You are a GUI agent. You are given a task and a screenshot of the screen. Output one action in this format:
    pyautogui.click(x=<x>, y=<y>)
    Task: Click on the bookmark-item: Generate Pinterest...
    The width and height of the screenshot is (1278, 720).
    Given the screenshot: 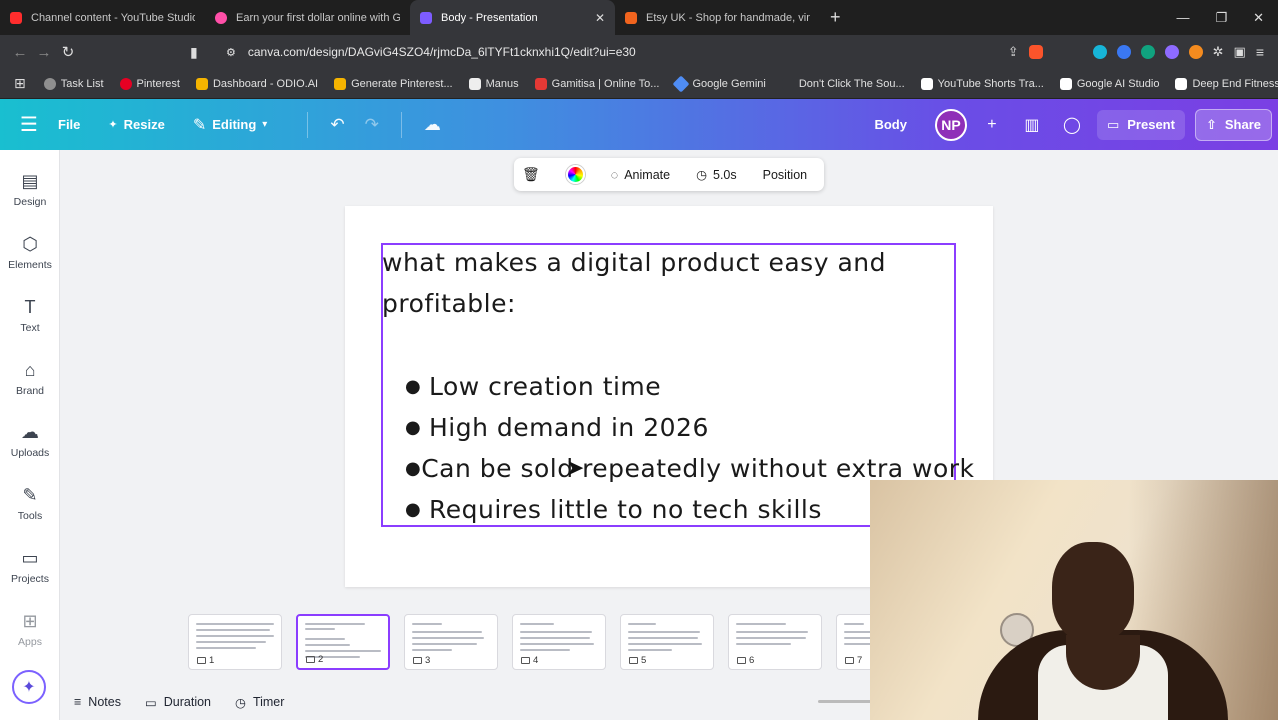 What is the action you would take?
    pyautogui.click(x=393, y=83)
    